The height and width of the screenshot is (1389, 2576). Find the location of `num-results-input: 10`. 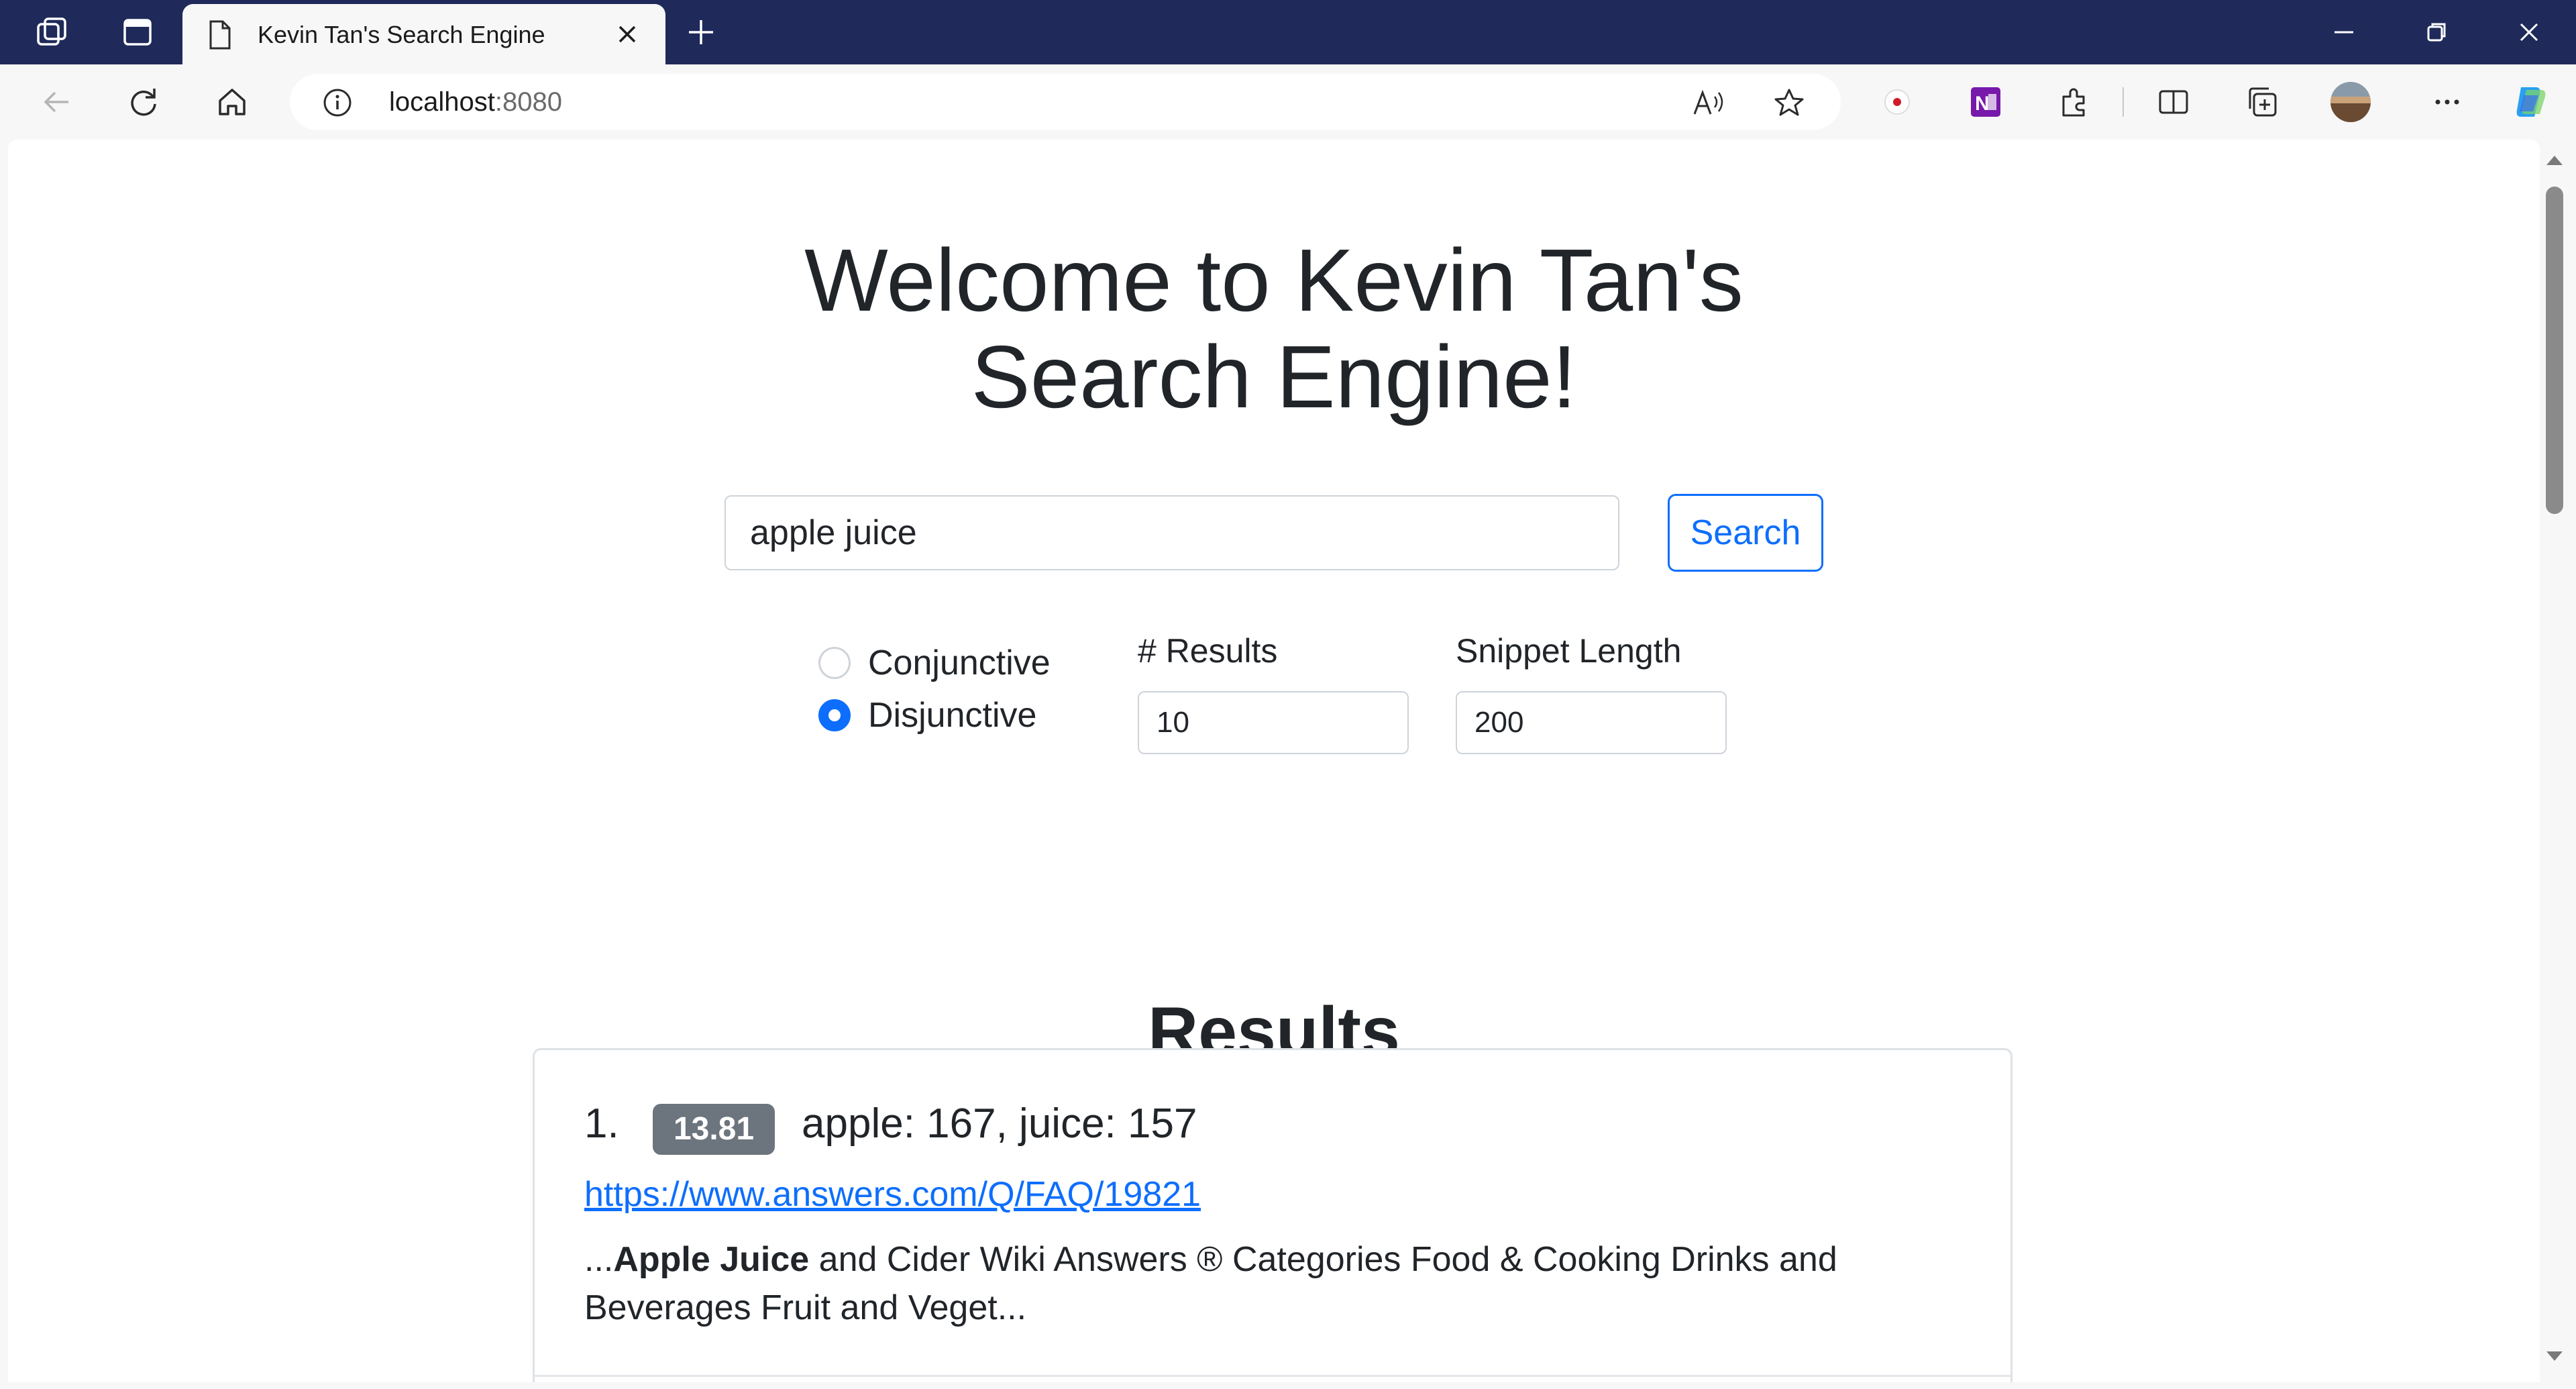

num-results-input: 10 is located at coordinates (1273, 722).